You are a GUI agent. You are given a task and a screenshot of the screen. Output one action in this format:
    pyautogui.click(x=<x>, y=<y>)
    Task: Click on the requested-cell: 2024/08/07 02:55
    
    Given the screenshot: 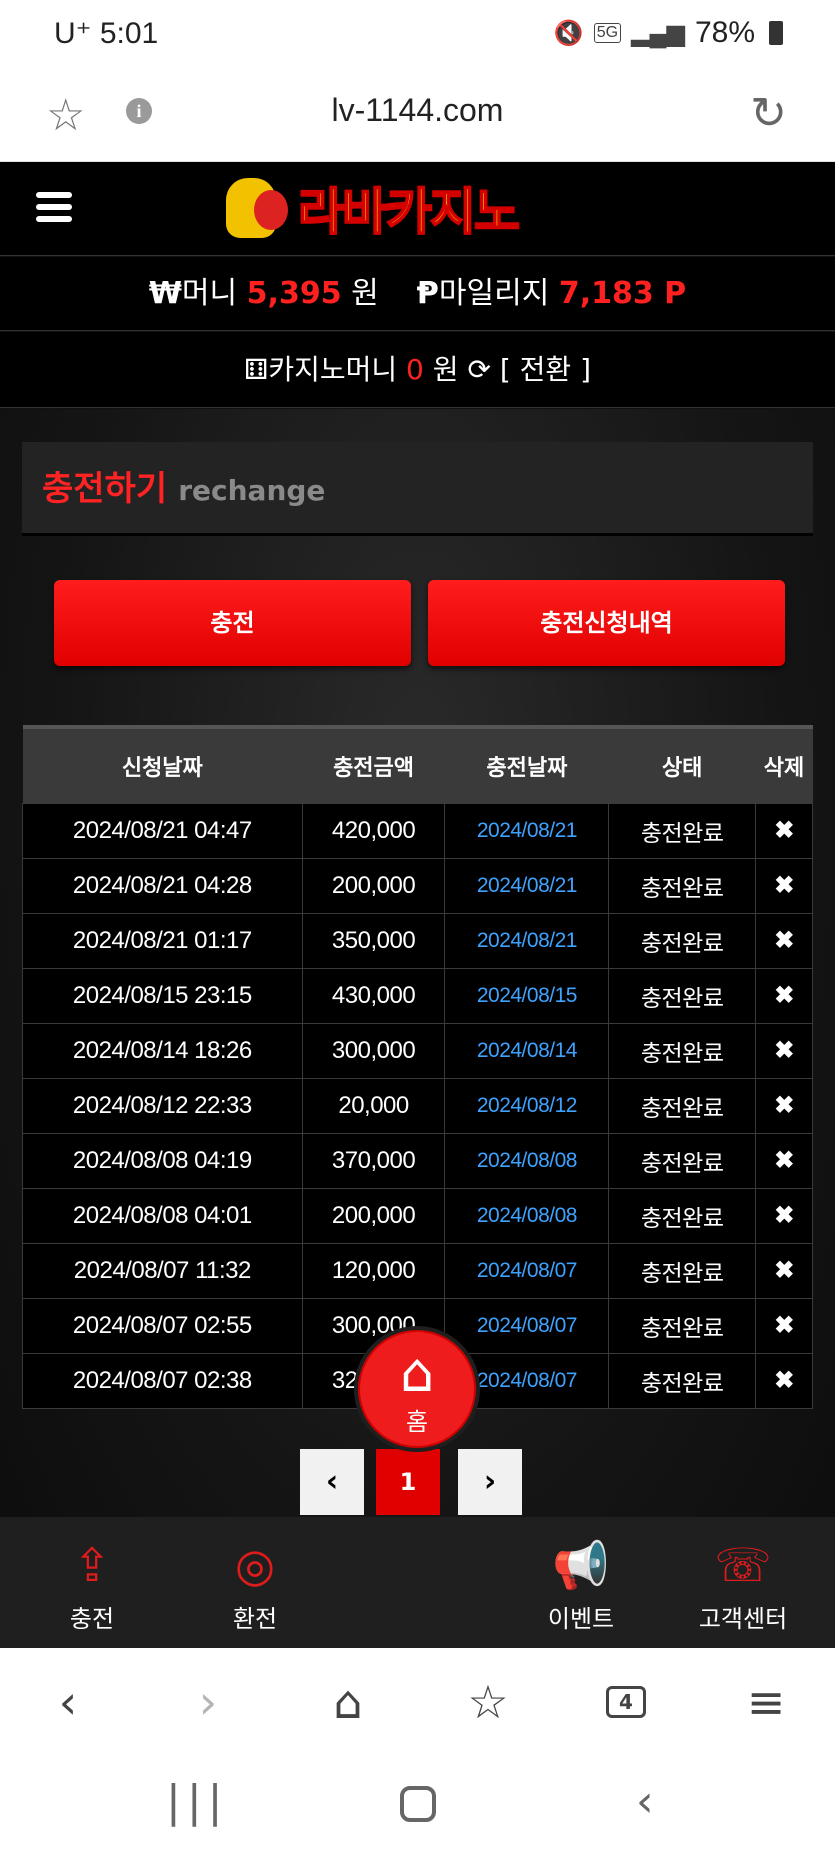 What is the action you would take?
    pyautogui.click(x=162, y=1325)
    